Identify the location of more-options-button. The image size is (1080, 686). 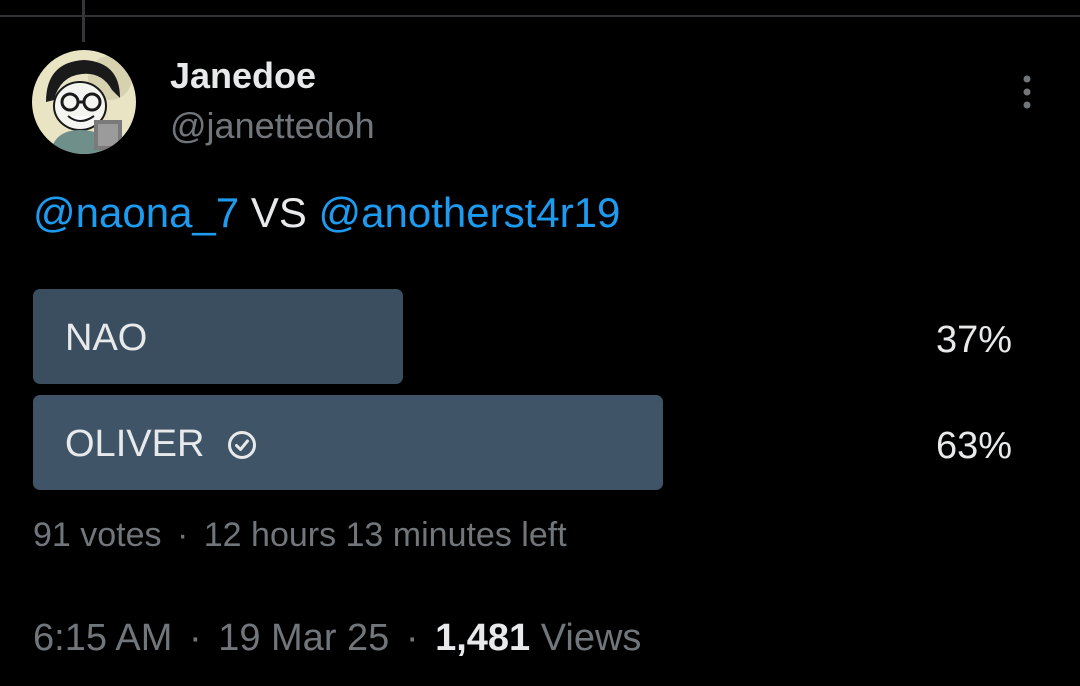
(1027, 92).